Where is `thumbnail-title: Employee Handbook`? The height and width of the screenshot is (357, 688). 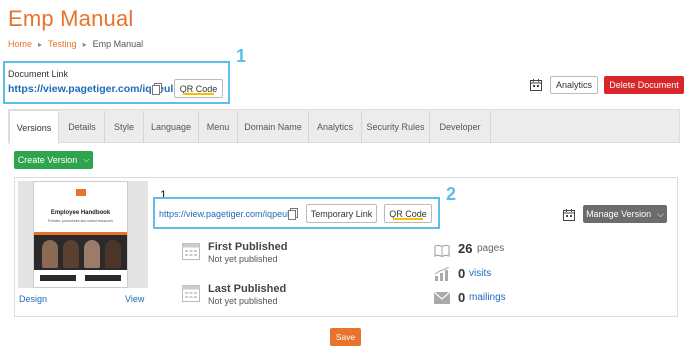
thumbnail-title: Employee Handbook is located at coordinates (80, 213).